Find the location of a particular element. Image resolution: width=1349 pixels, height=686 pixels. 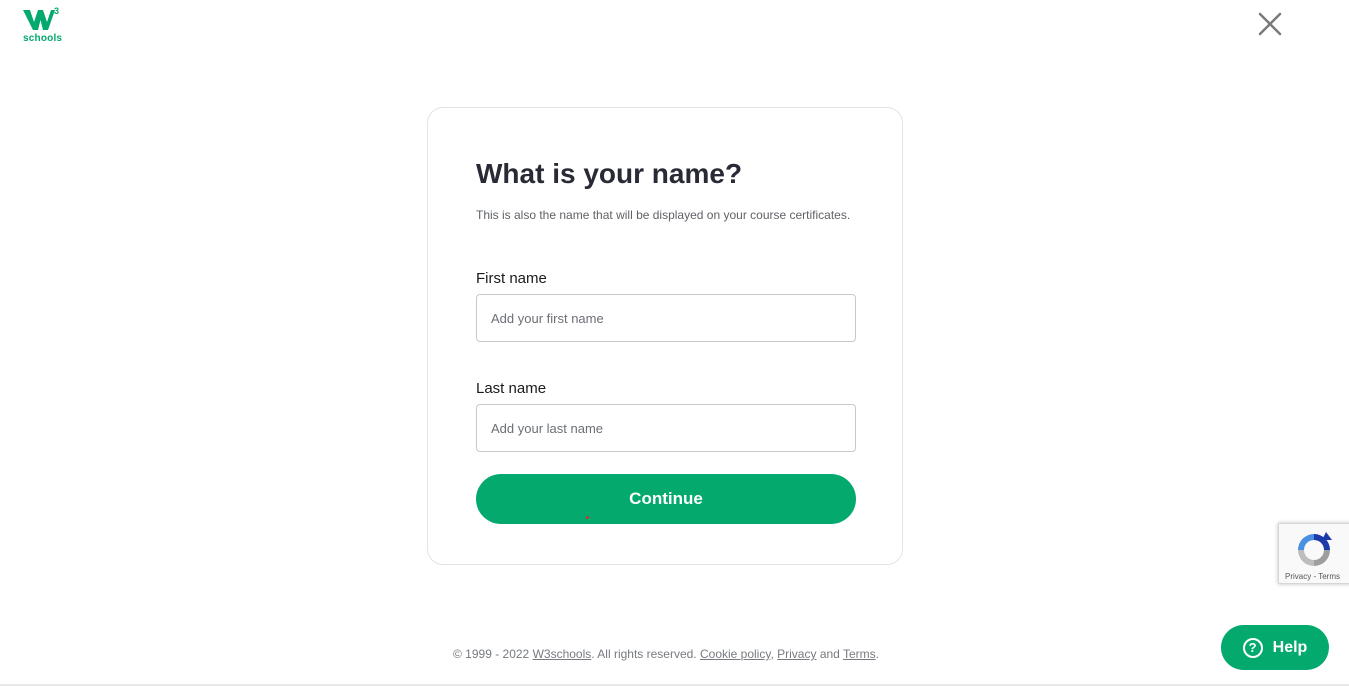

footer-w3schools-link: W3schools is located at coordinates (562, 654).